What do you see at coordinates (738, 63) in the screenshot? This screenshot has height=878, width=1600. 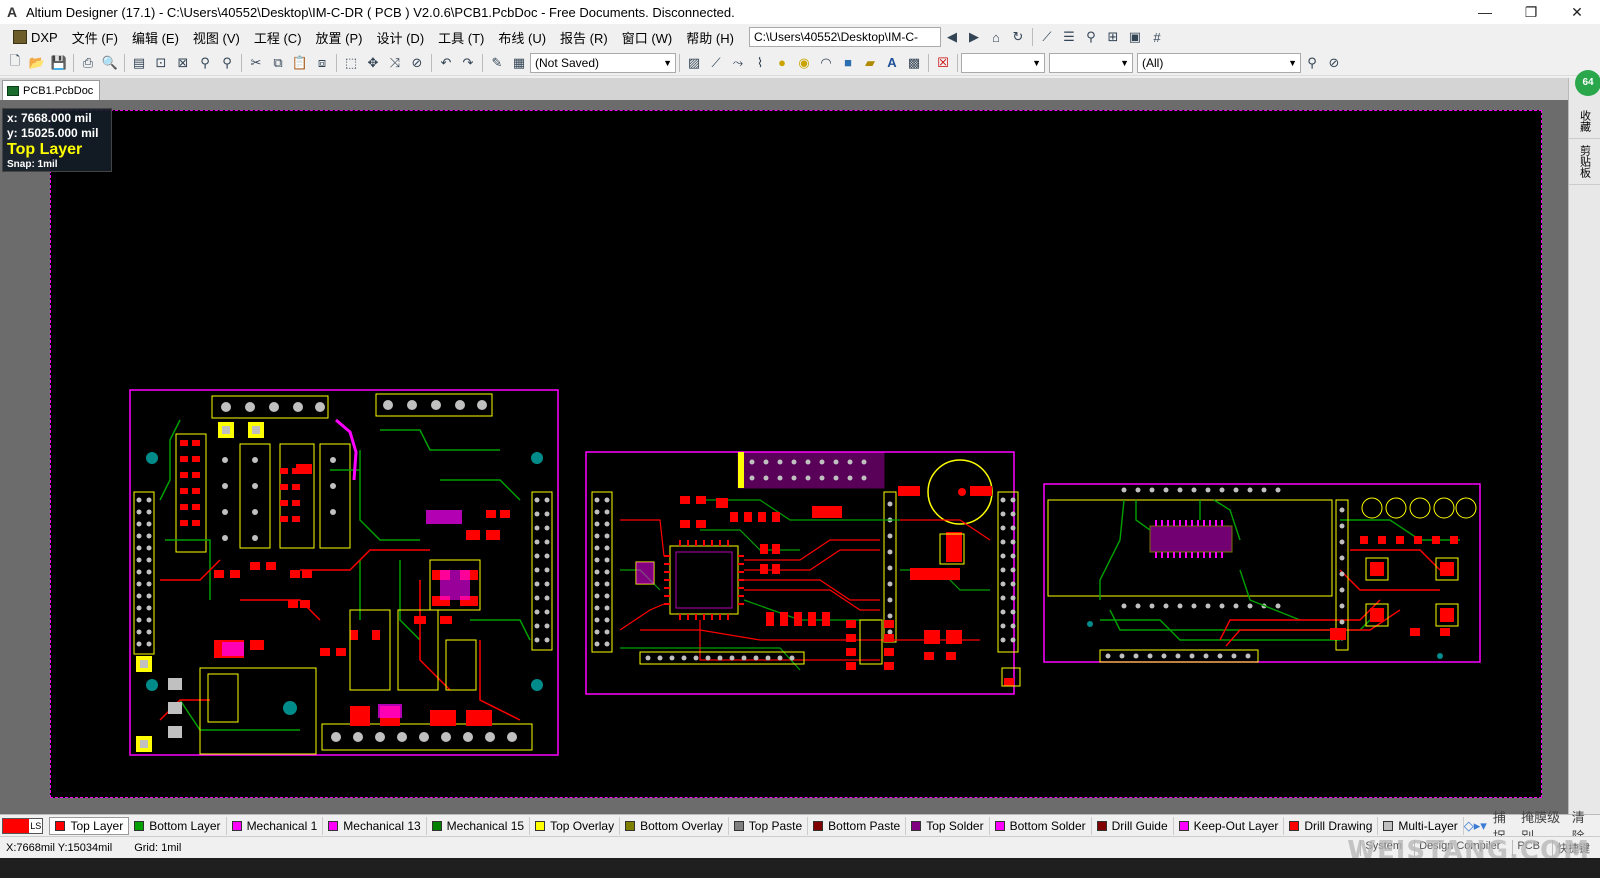 I see `multi-route-icon: ⤳` at bounding box center [738, 63].